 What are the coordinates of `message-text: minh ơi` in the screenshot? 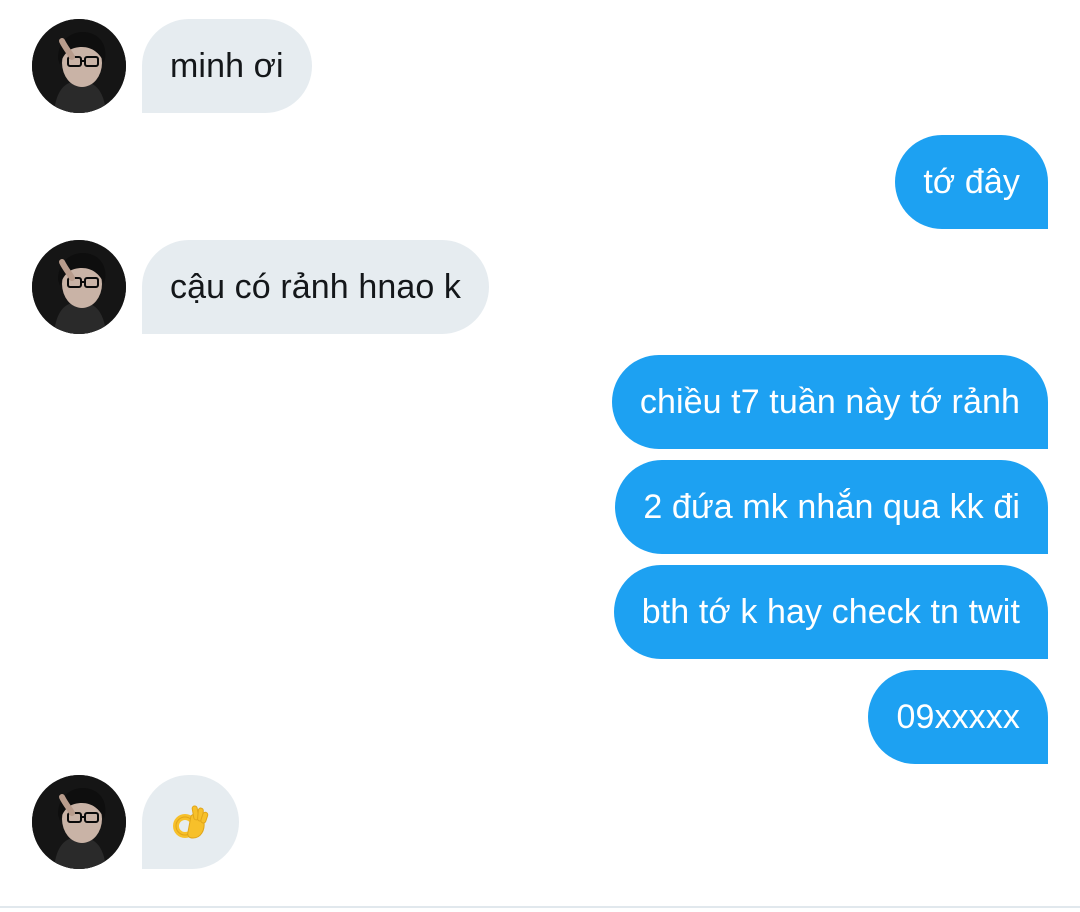 It's located at (227, 65).